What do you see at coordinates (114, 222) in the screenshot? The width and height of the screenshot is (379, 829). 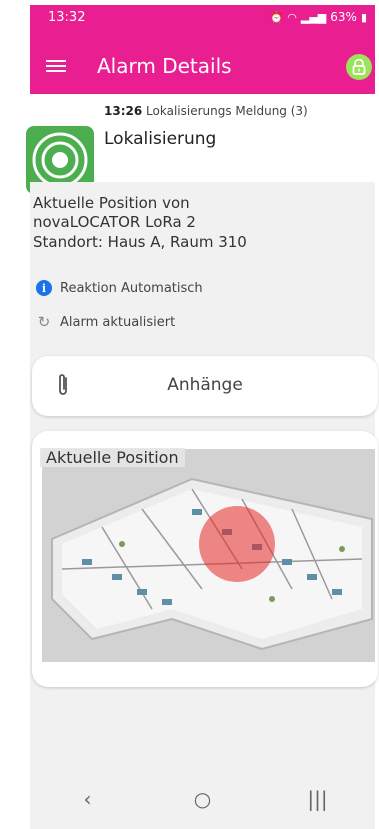 I see `info-line-2: novaLOCATOR LoRa 2` at bounding box center [114, 222].